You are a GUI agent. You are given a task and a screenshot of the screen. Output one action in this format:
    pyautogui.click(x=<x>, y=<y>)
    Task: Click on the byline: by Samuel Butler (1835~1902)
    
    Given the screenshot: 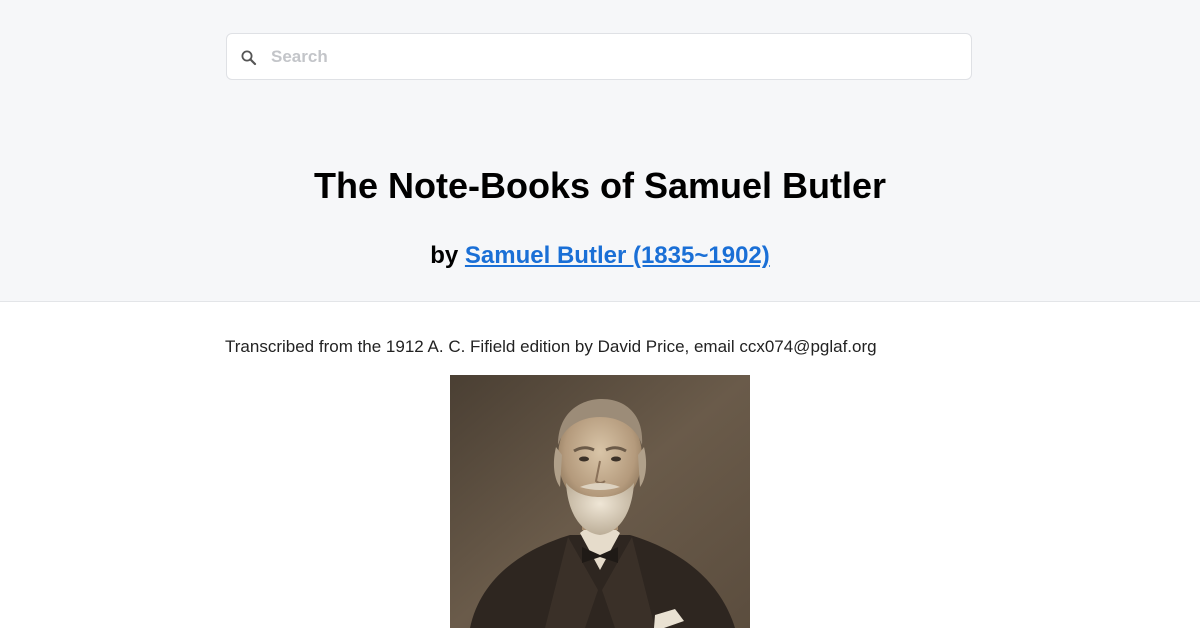 What is the action you would take?
    pyautogui.click(x=600, y=256)
    